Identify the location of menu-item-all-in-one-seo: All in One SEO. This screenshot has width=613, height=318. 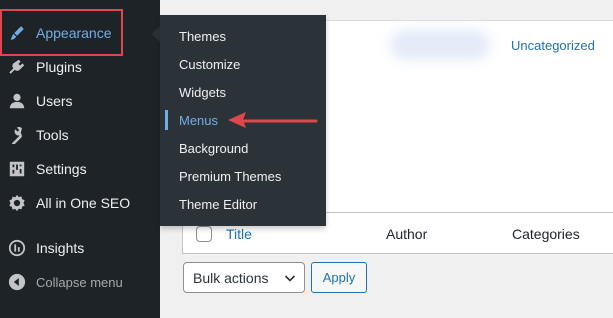
(80, 203).